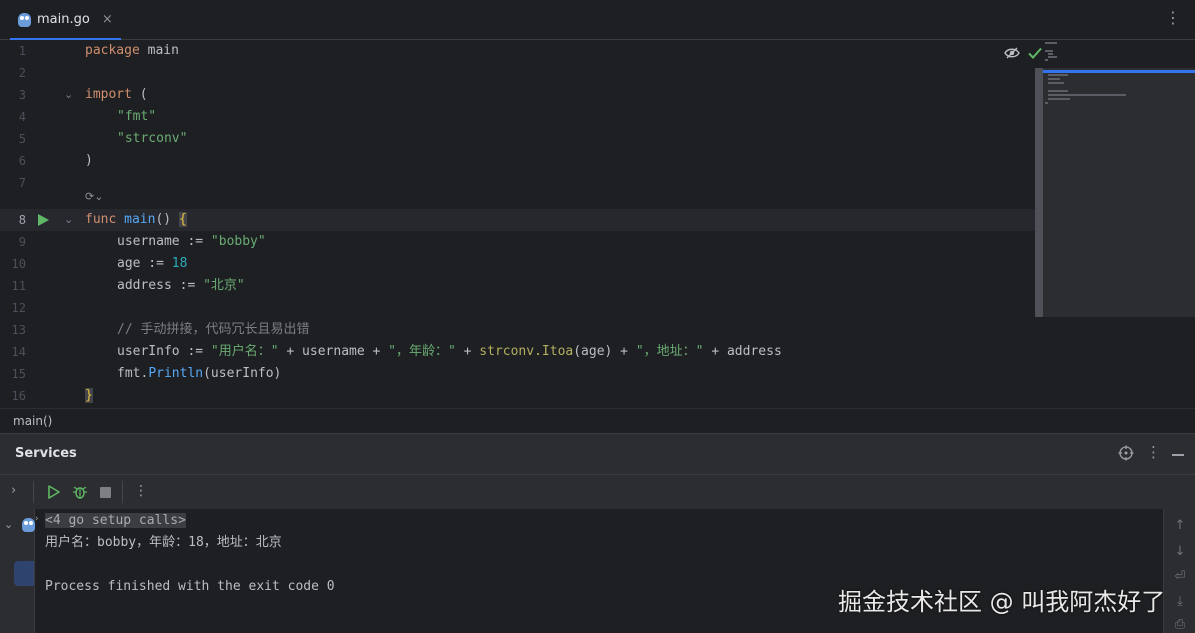 The width and height of the screenshot is (1195, 633). I want to click on line-number: 5, so click(22, 139).